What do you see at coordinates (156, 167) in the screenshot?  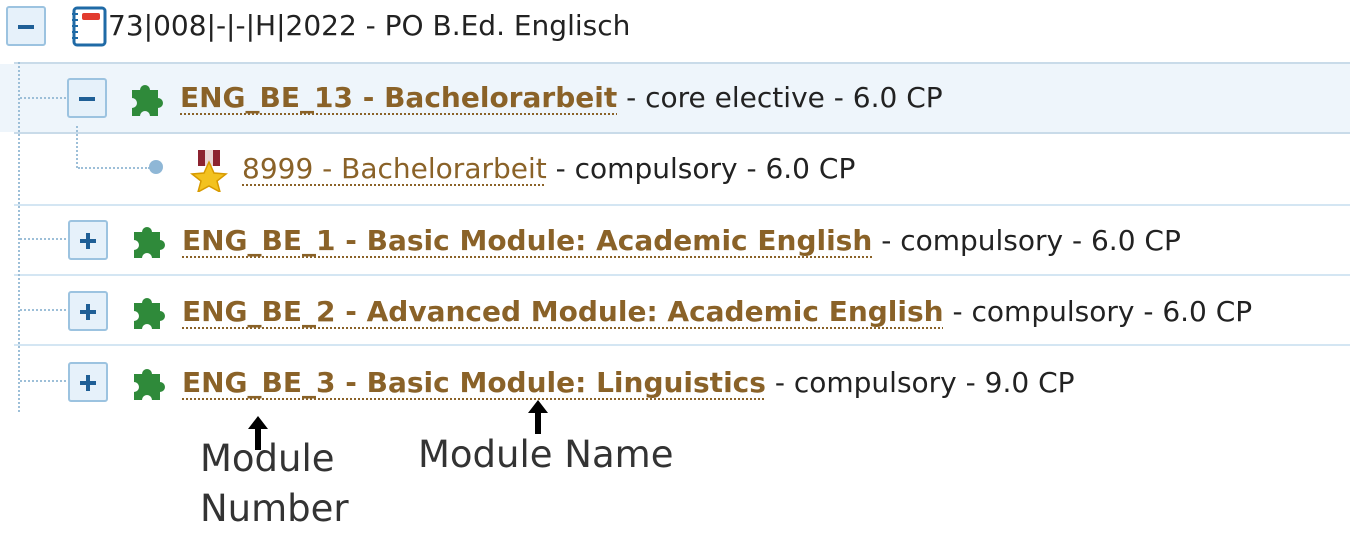 I see `leaf-bullet` at bounding box center [156, 167].